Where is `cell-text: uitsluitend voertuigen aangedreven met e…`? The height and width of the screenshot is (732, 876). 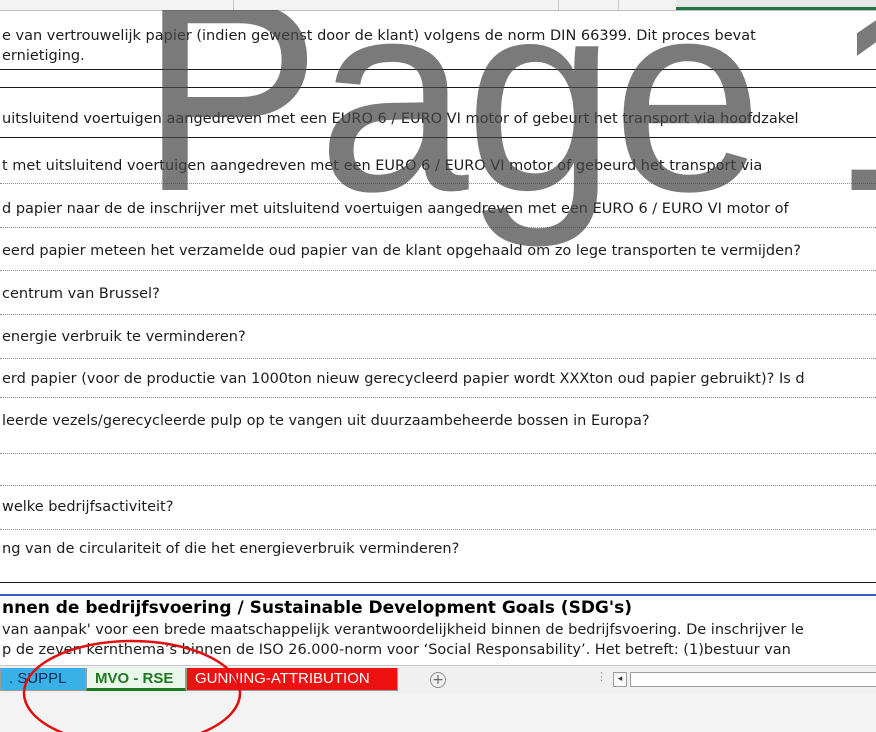 cell-text: uitsluitend voertuigen aangedreven met e… is located at coordinates (400, 119).